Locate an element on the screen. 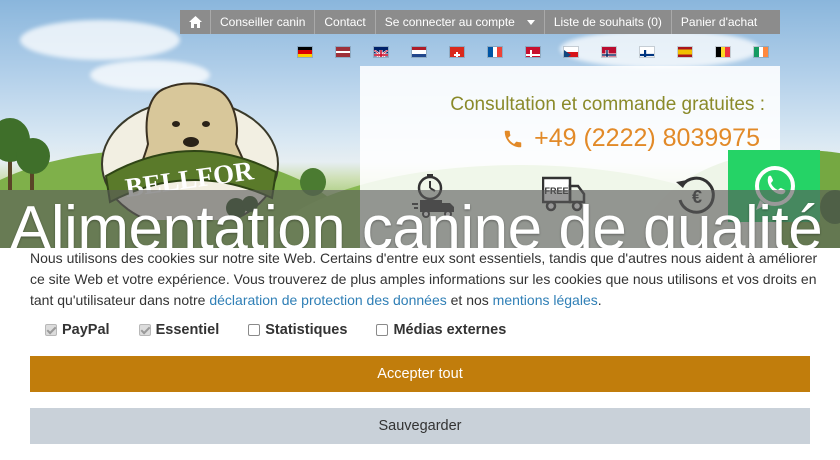  phone-row: +49 (2222) 8039975 is located at coordinates (560, 138).